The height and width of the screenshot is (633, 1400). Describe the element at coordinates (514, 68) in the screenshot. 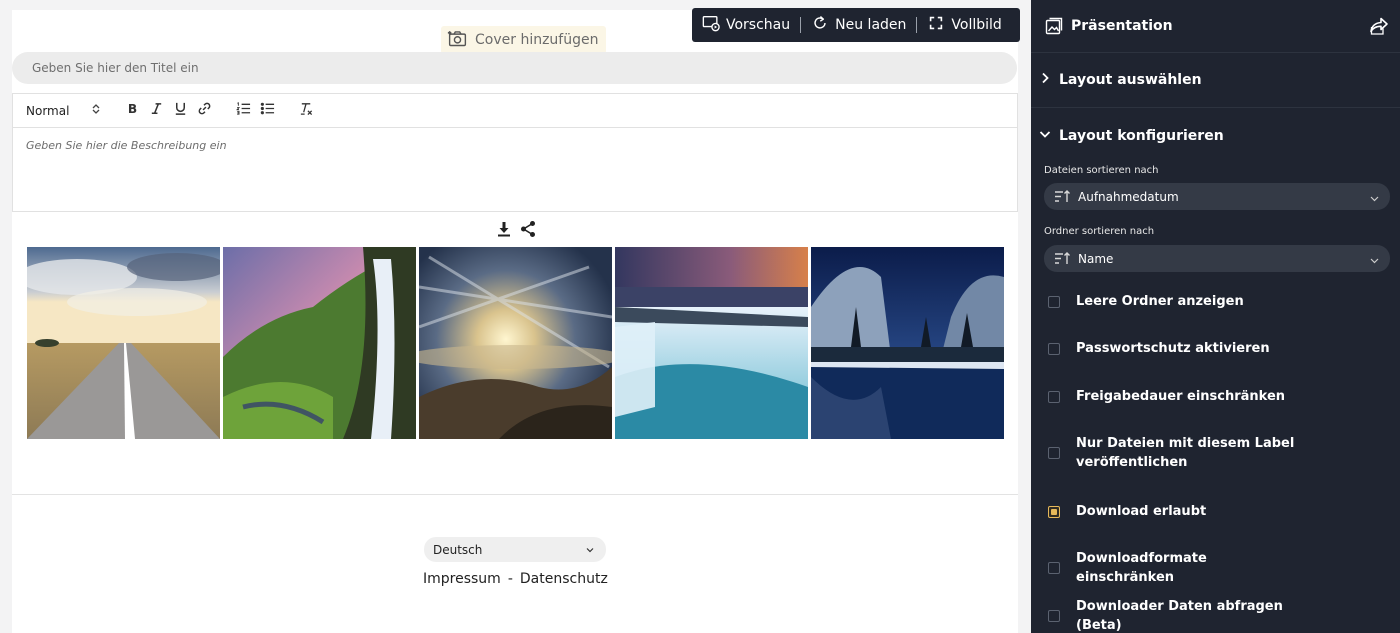

I see `title-input` at that location.